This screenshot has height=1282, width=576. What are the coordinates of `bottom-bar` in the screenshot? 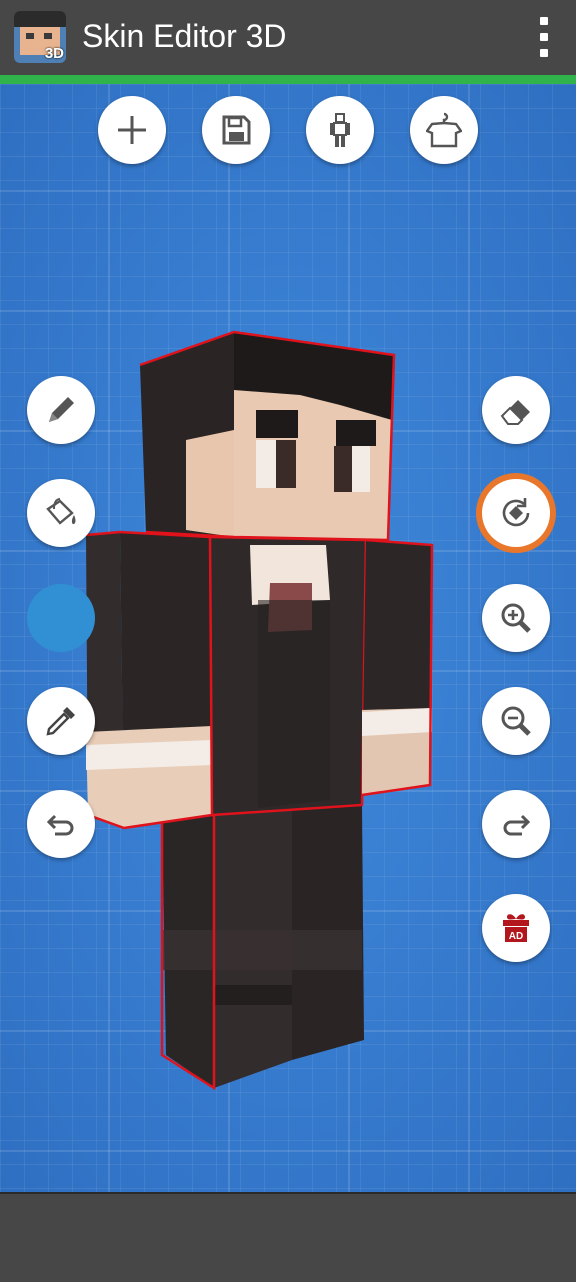 It's located at (288, 1237).